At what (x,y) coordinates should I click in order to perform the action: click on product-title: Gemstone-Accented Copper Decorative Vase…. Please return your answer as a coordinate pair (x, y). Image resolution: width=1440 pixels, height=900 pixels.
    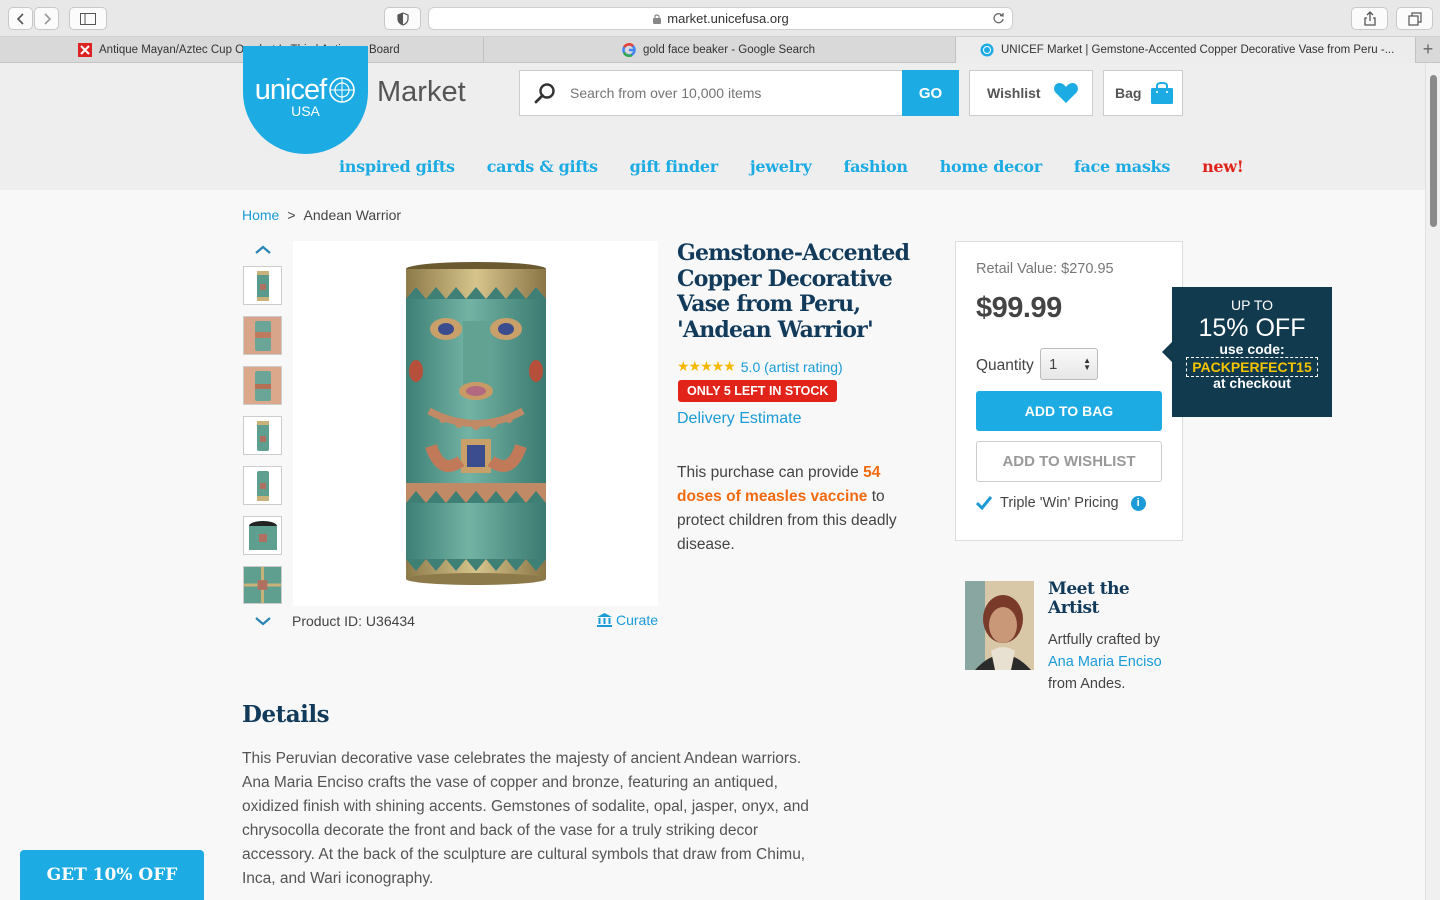
    Looking at the image, I should click on (793, 291).